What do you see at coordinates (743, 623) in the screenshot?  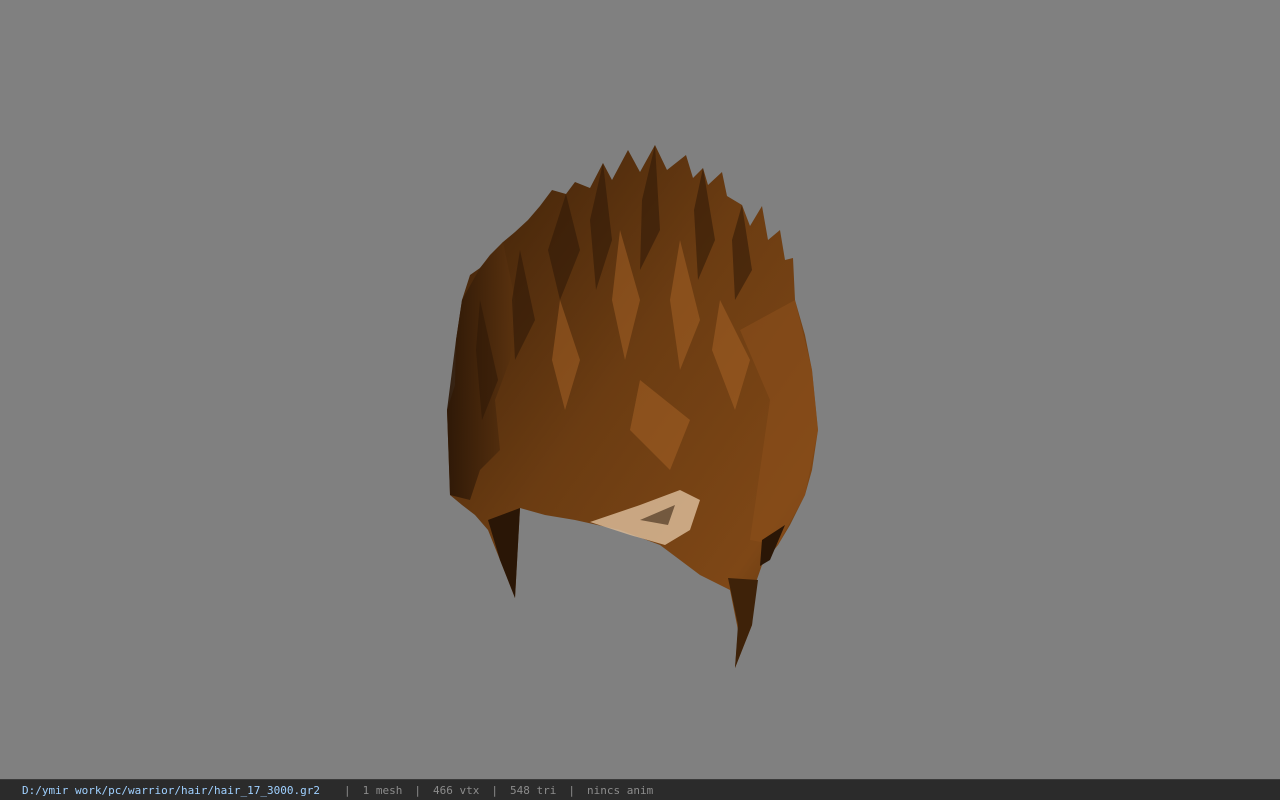 I see `right-sideburn-spike` at bounding box center [743, 623].